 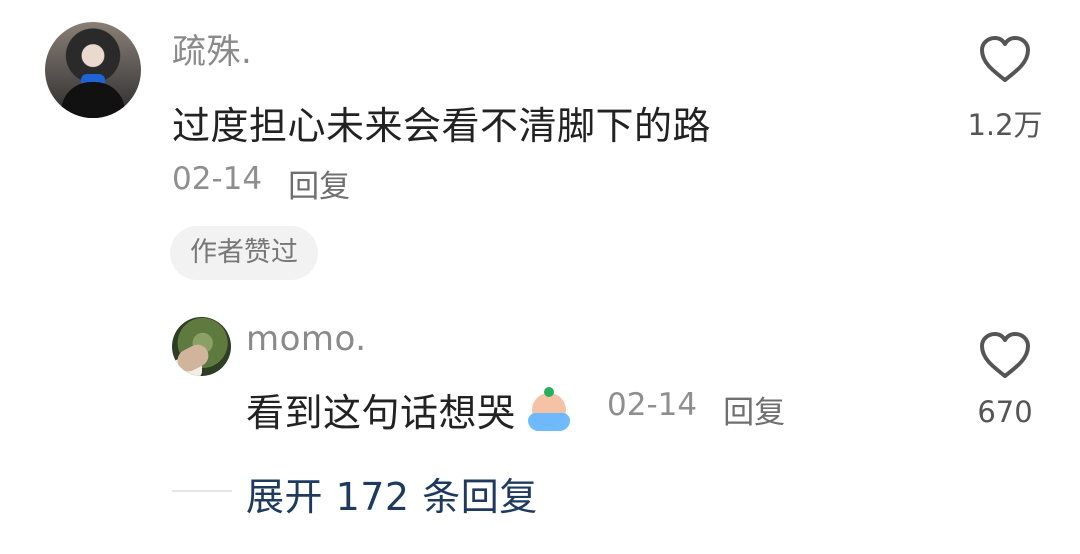 What do you see at coordinates (381, 413) in the screenshot?
I see `comment-text: 看到这句话想哭` at bounding box center [381, 413].